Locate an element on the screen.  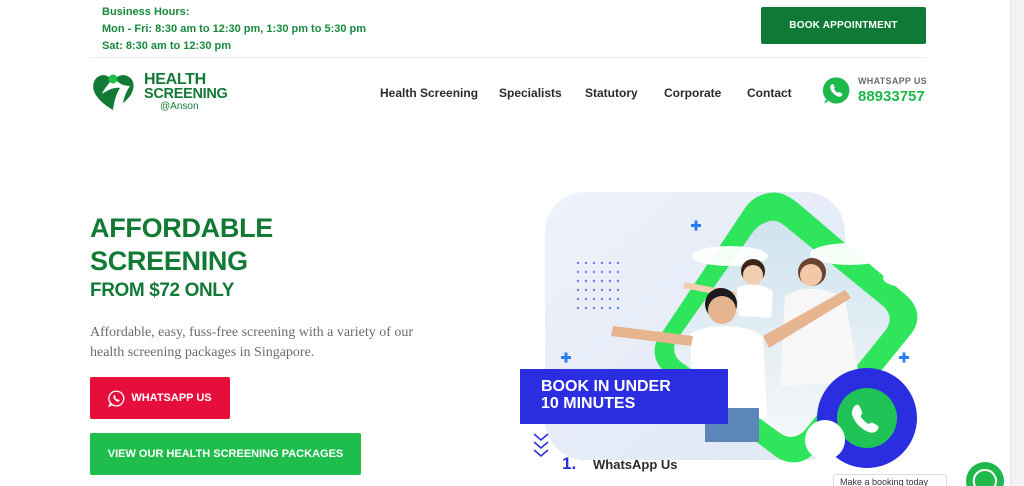
hero-title: AFFORDABLE SCREENING is located at coordinates (181, 245).